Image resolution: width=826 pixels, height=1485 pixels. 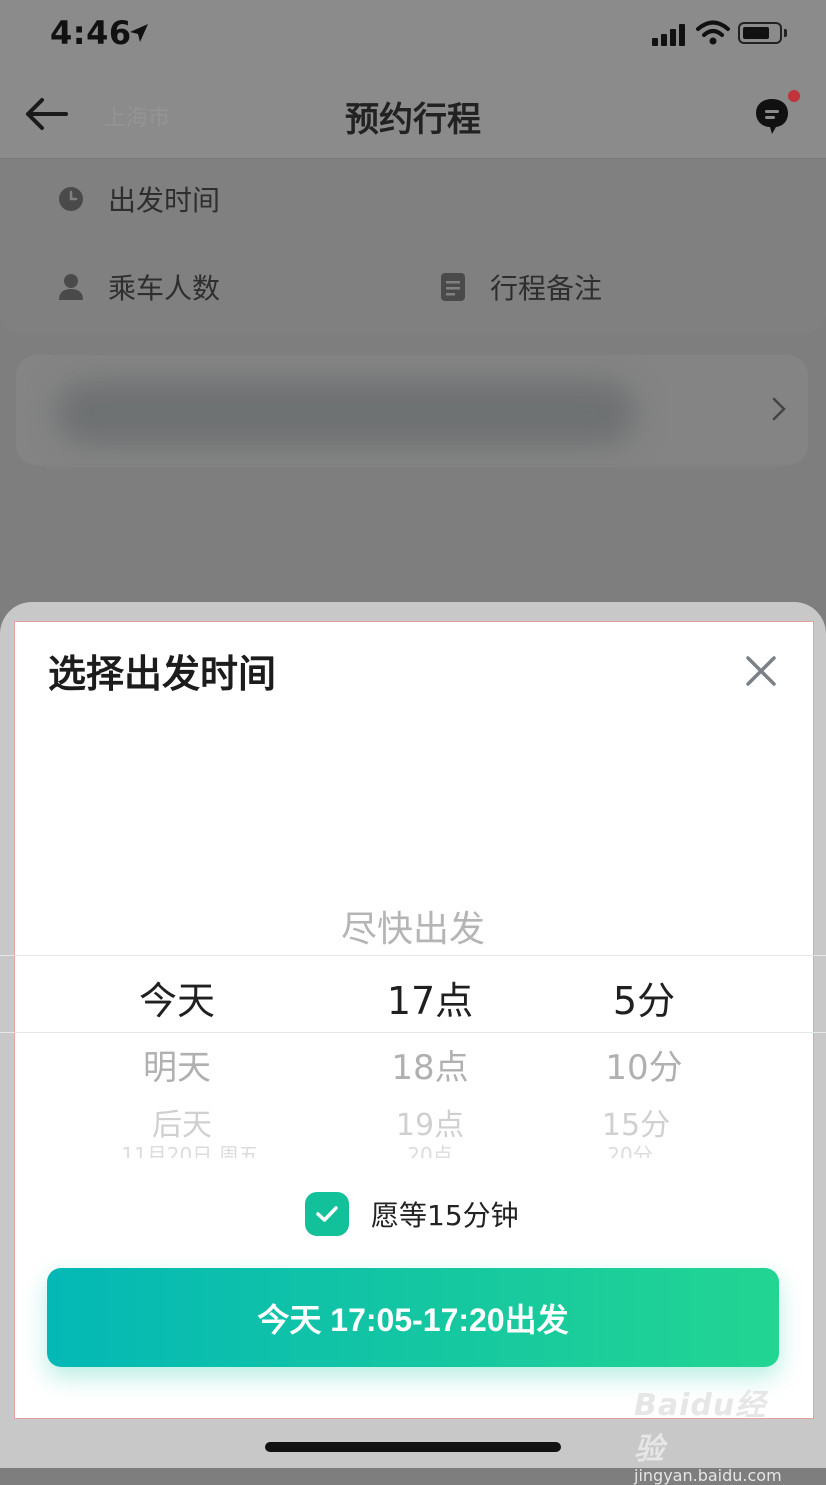 What do you see at coordinates (636, 1122) in the screenshot?
I see `minute-option: 15分` at bounding box center [636, 1122].